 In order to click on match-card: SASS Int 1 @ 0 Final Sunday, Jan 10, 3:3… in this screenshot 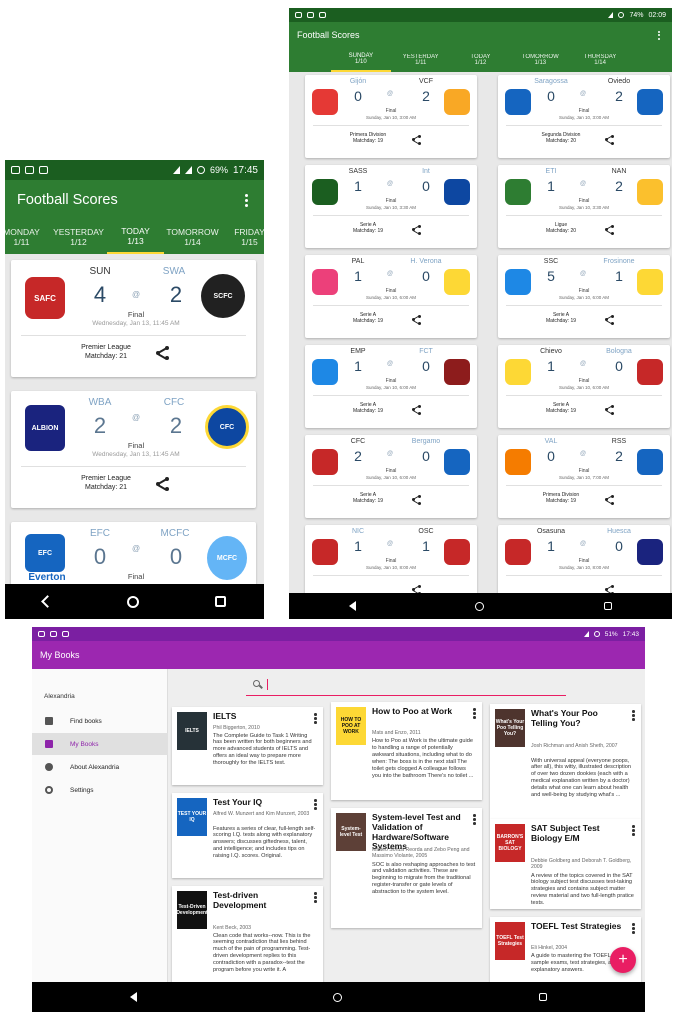, I will do `click(391, 206)`.